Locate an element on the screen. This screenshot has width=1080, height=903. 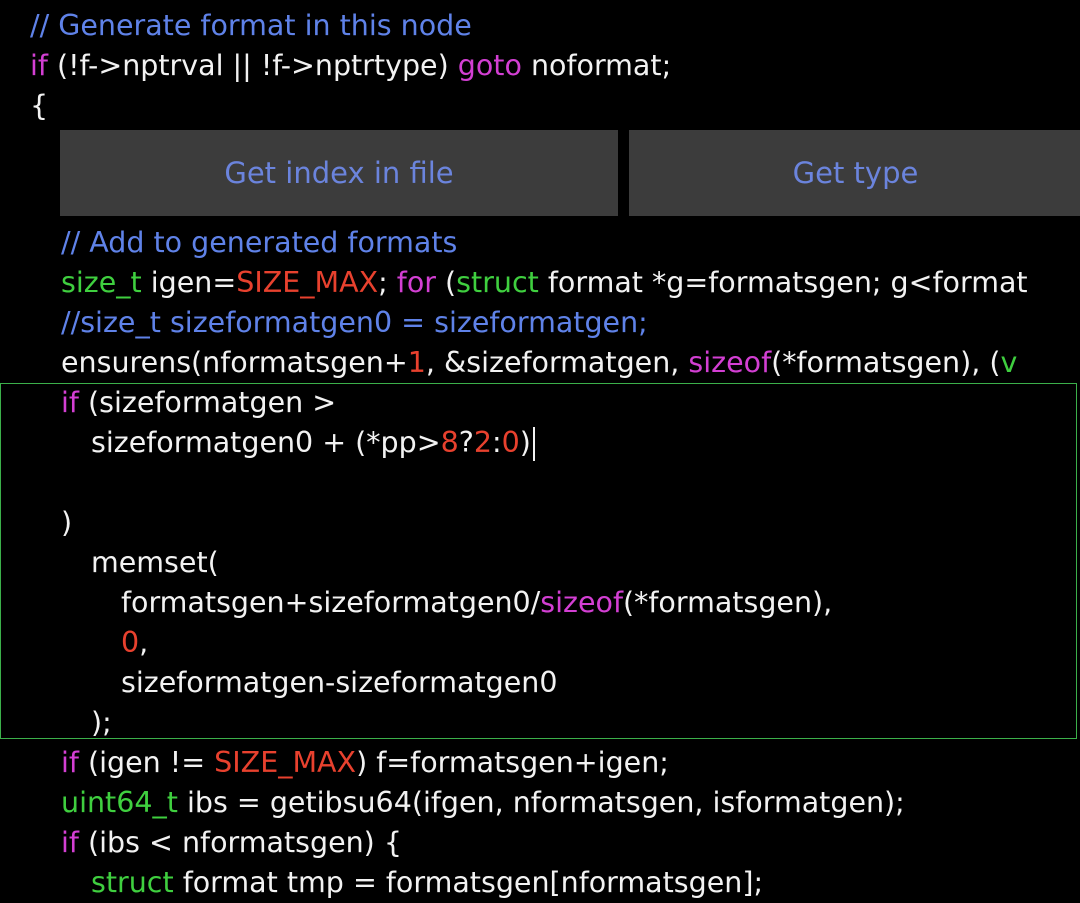
code-line: ) is located at coordinates (540, 523).